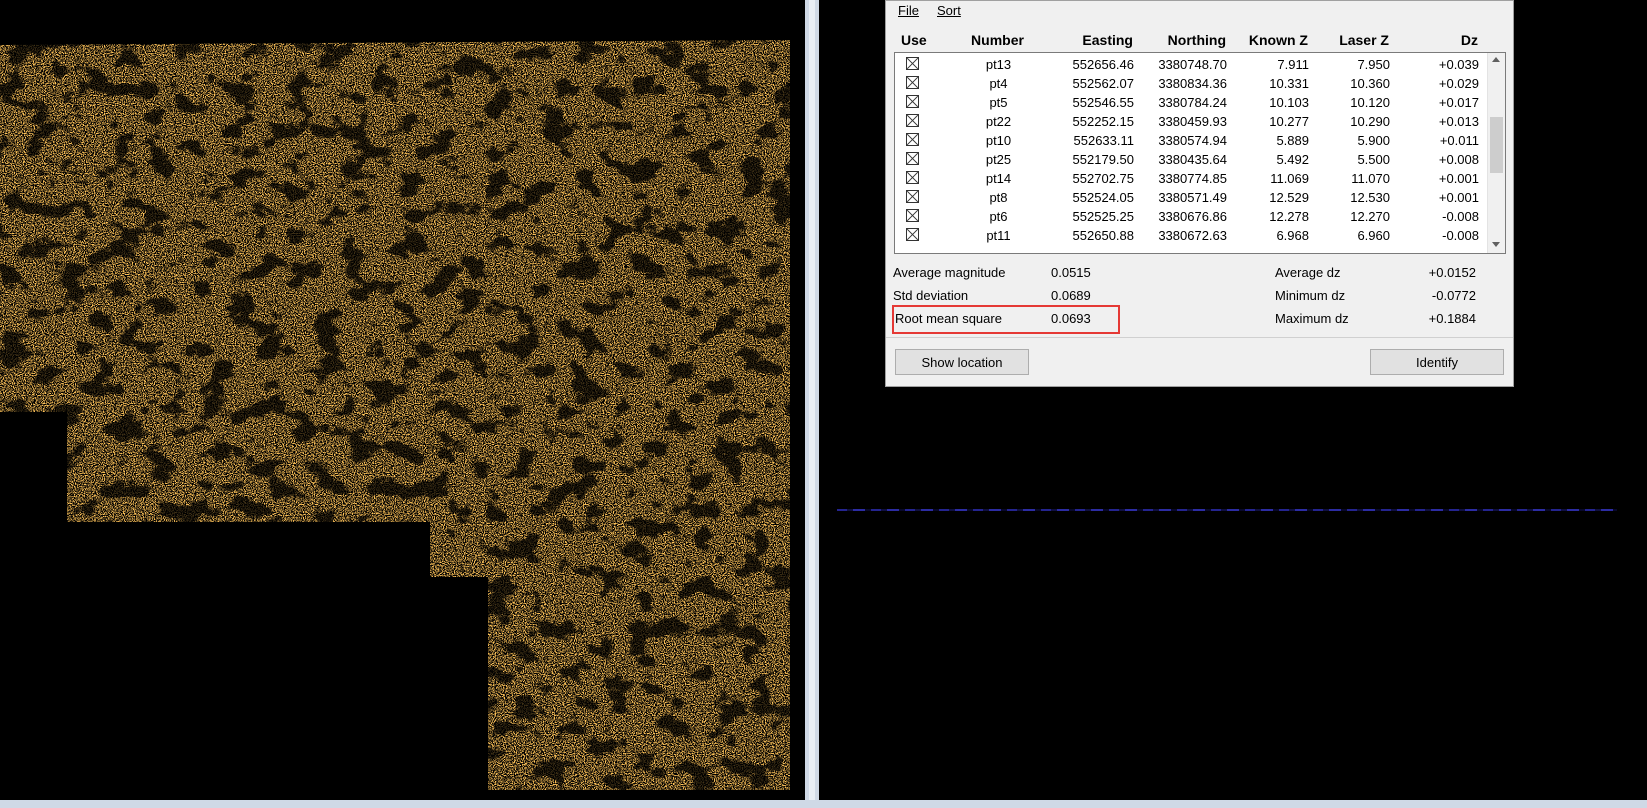 This screenshot has height=808, width=1647. Describe the element at coordinates (1433, 40) in the screenshot. I see `column-header-dz: Dz` at that location.